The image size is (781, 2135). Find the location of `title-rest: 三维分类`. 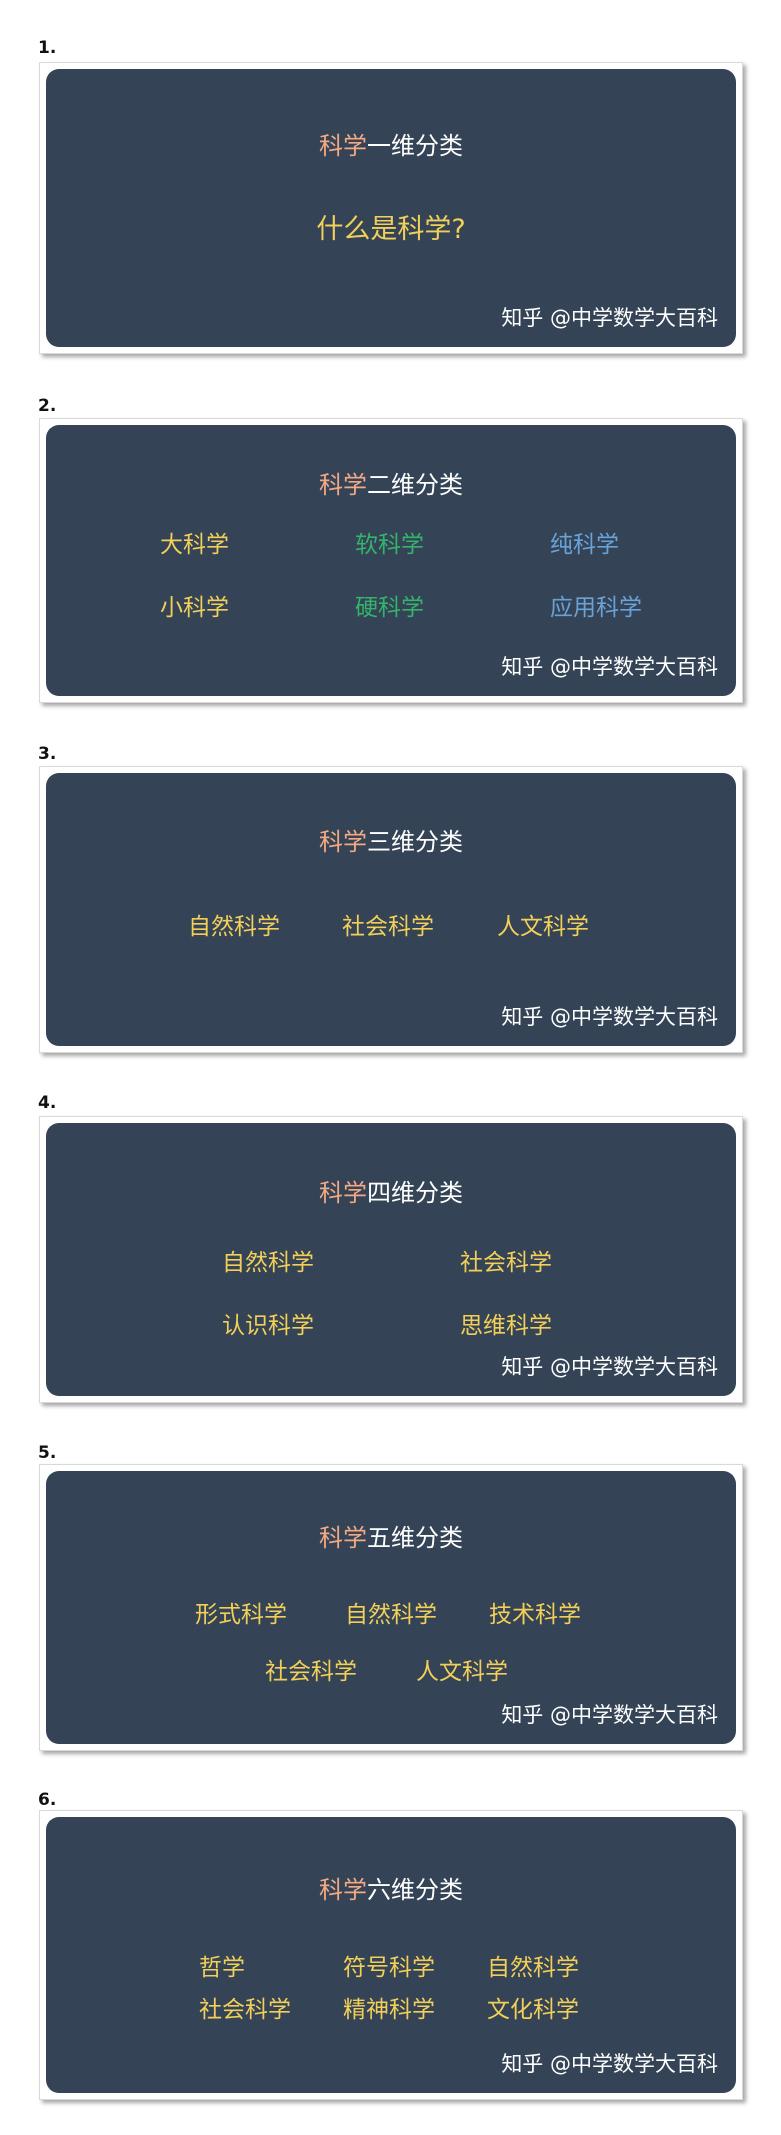

title-rest: 三维分类 is located at coordinates (415, 842).